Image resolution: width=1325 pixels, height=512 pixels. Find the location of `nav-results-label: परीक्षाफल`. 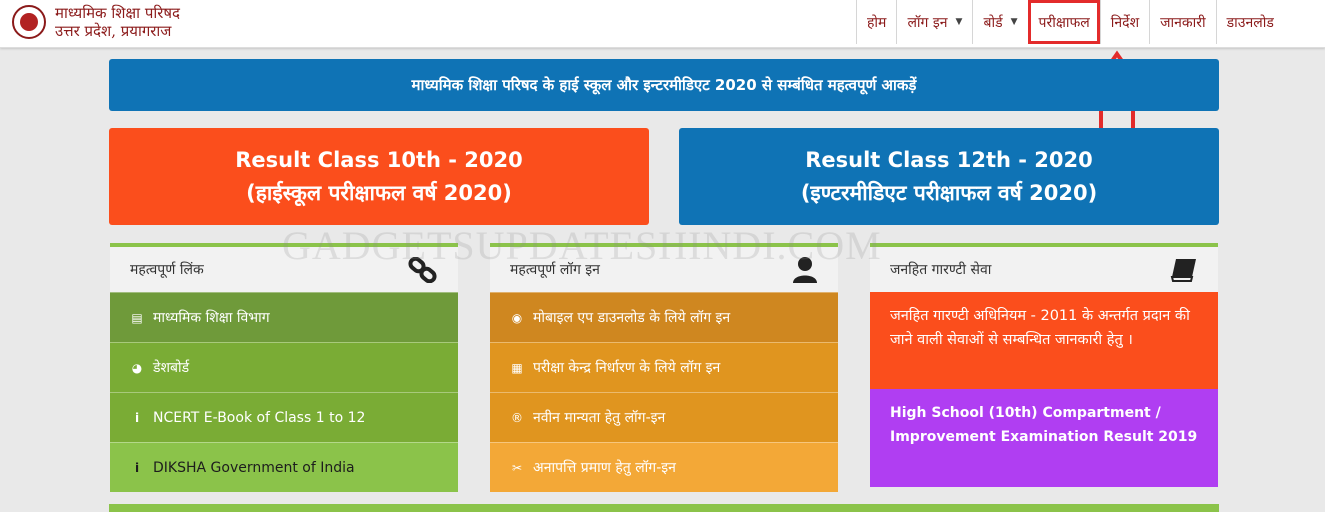

nav-results-label: परीक्षाफल is located at coordinates (1064, 22).